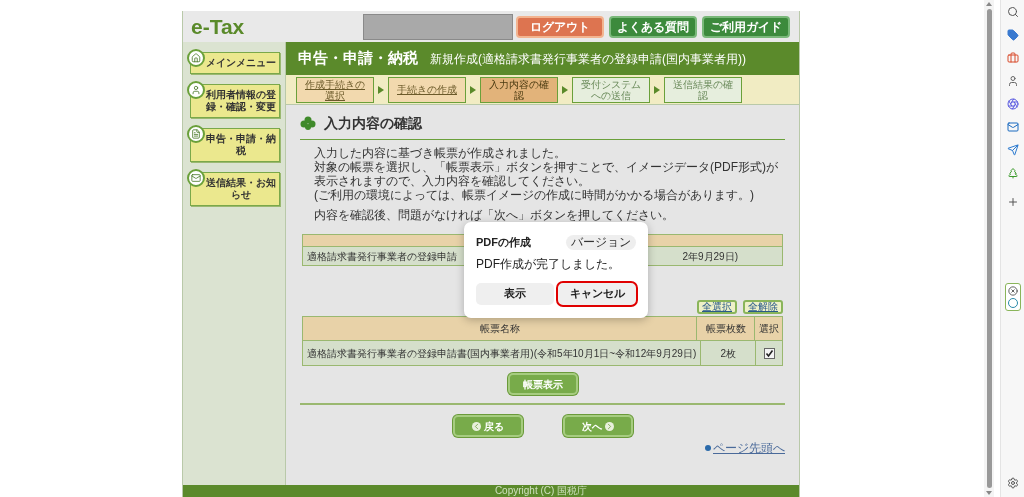 This screenshot has width=1024, height=497. What do you see at coordinates (196, 90) in the screenshot?
I see `user-icon` at bounding box center [196, 90].